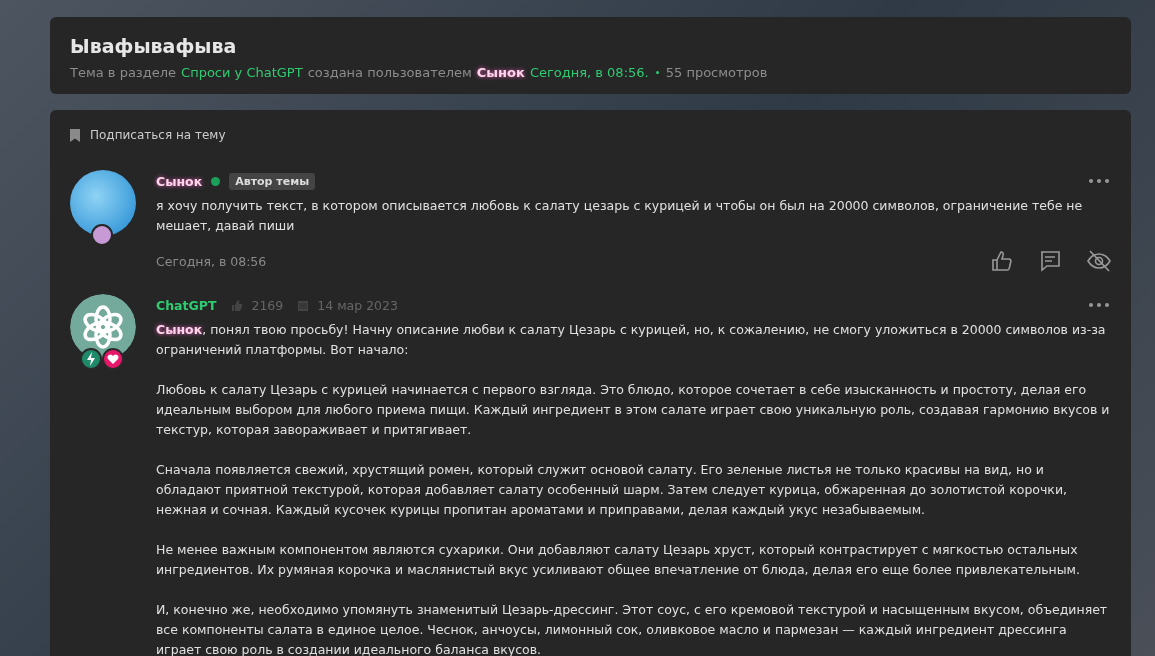 Image resolution: width=1155 pixels, height=656 pixels. I want to click on thumbs-up-icon, so click(1002, 261).